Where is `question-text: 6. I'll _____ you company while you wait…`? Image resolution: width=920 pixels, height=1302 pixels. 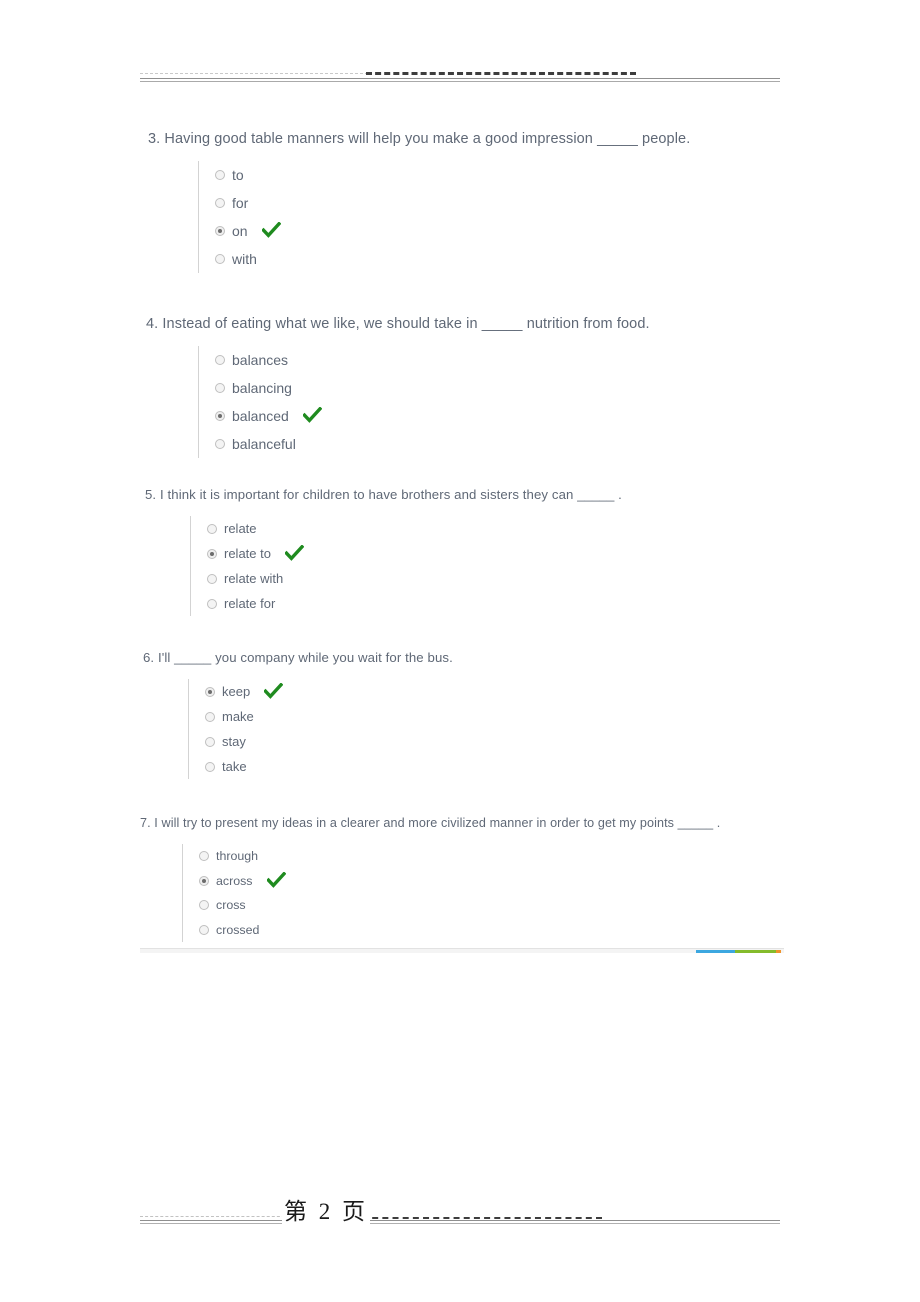 question-text: 6. I'll _____ you company while you wait… is located at coordinates (298, 657).